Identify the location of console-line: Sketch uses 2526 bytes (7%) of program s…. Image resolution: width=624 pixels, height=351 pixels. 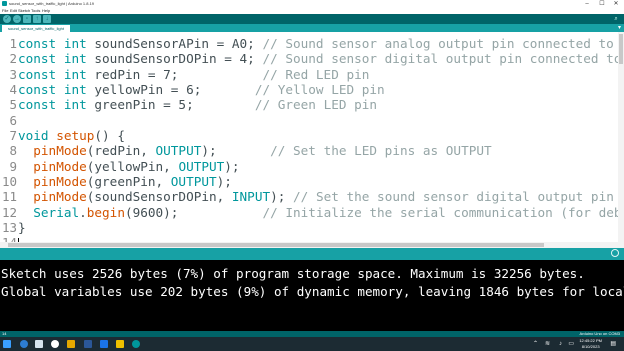
(293, 273).